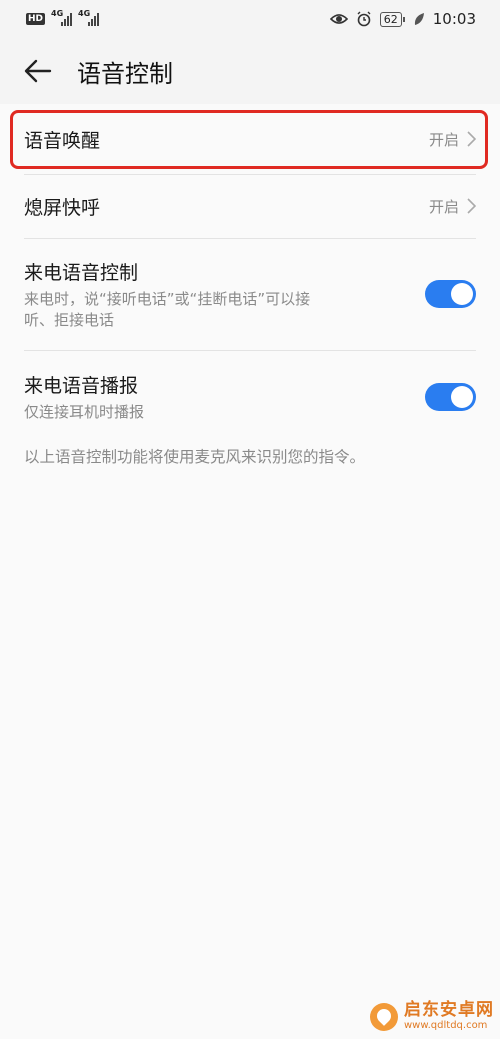  I want to click on row-title: 熄屏快呼, so click(62, 207).